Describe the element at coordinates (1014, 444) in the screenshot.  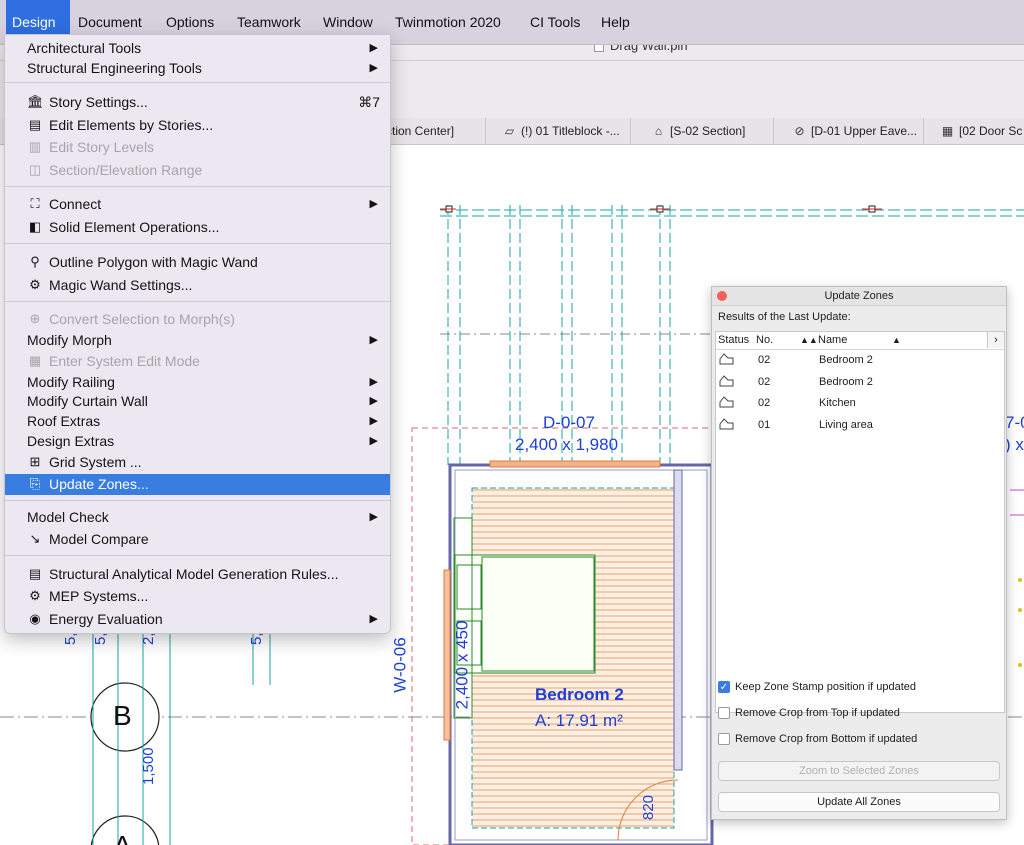
I see `partial-label: ) x` at that location.